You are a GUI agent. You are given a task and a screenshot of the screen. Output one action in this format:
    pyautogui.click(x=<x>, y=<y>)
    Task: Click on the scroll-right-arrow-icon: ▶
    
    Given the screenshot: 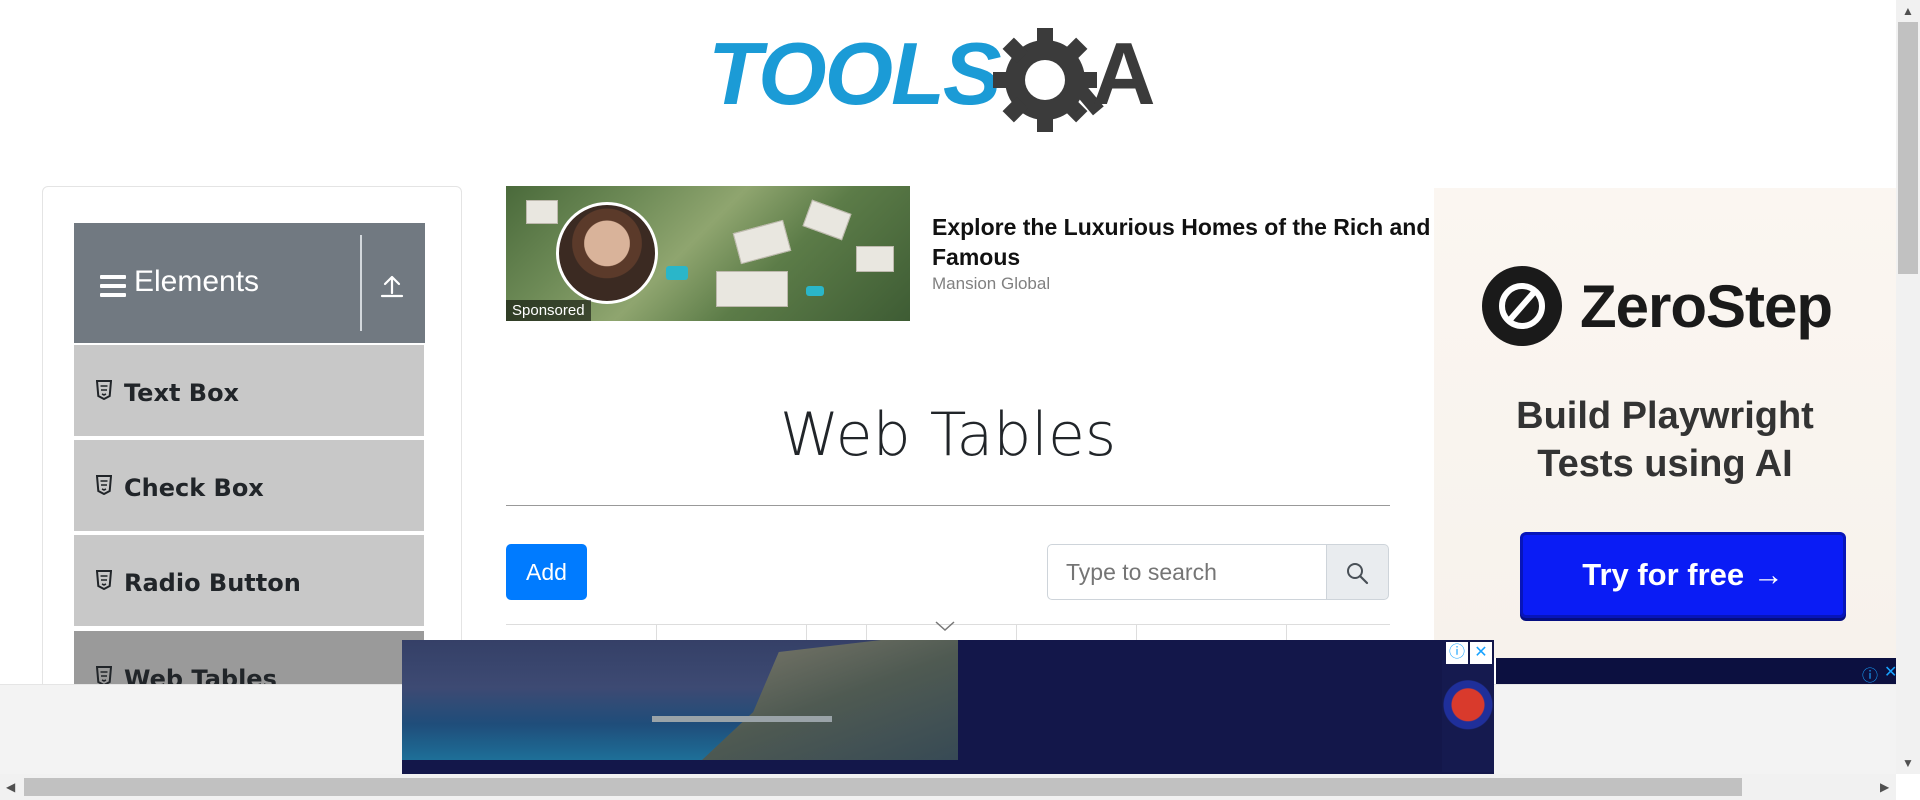 What is the action you would take?
    pyautogui.click(x=1884, y=787)
    